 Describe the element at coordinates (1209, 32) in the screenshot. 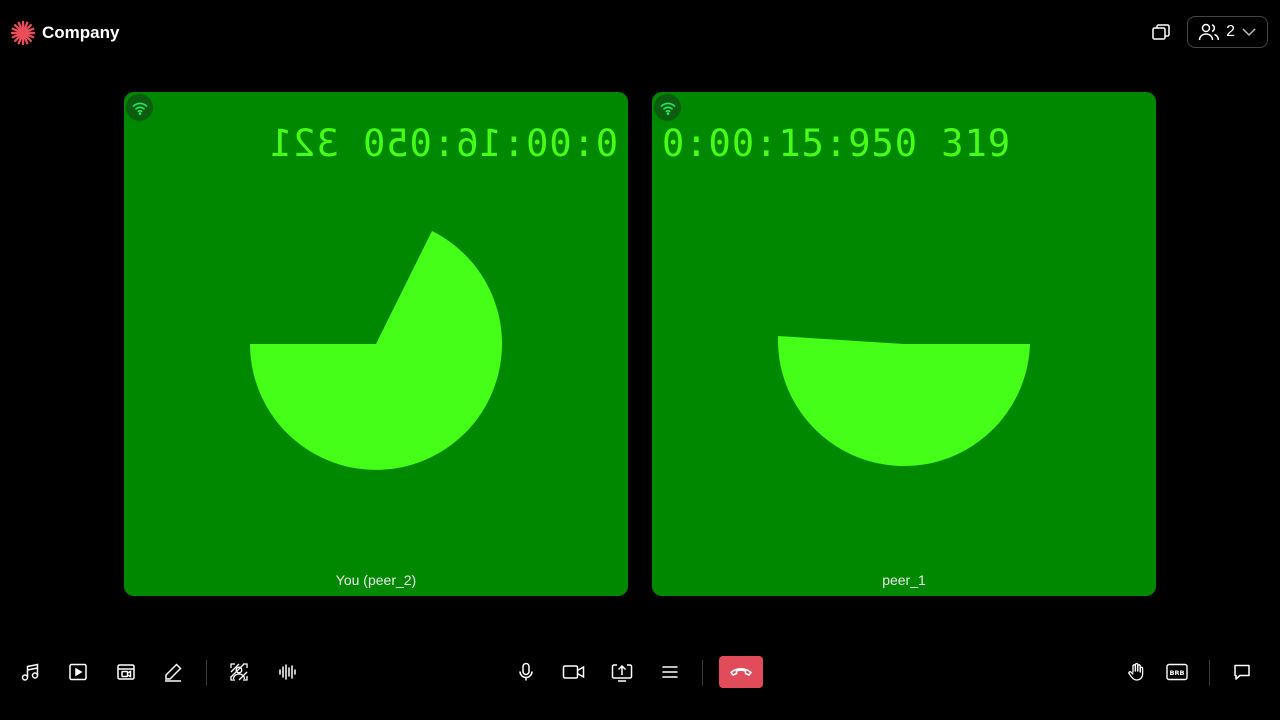

I see `participants-icon` at that location.